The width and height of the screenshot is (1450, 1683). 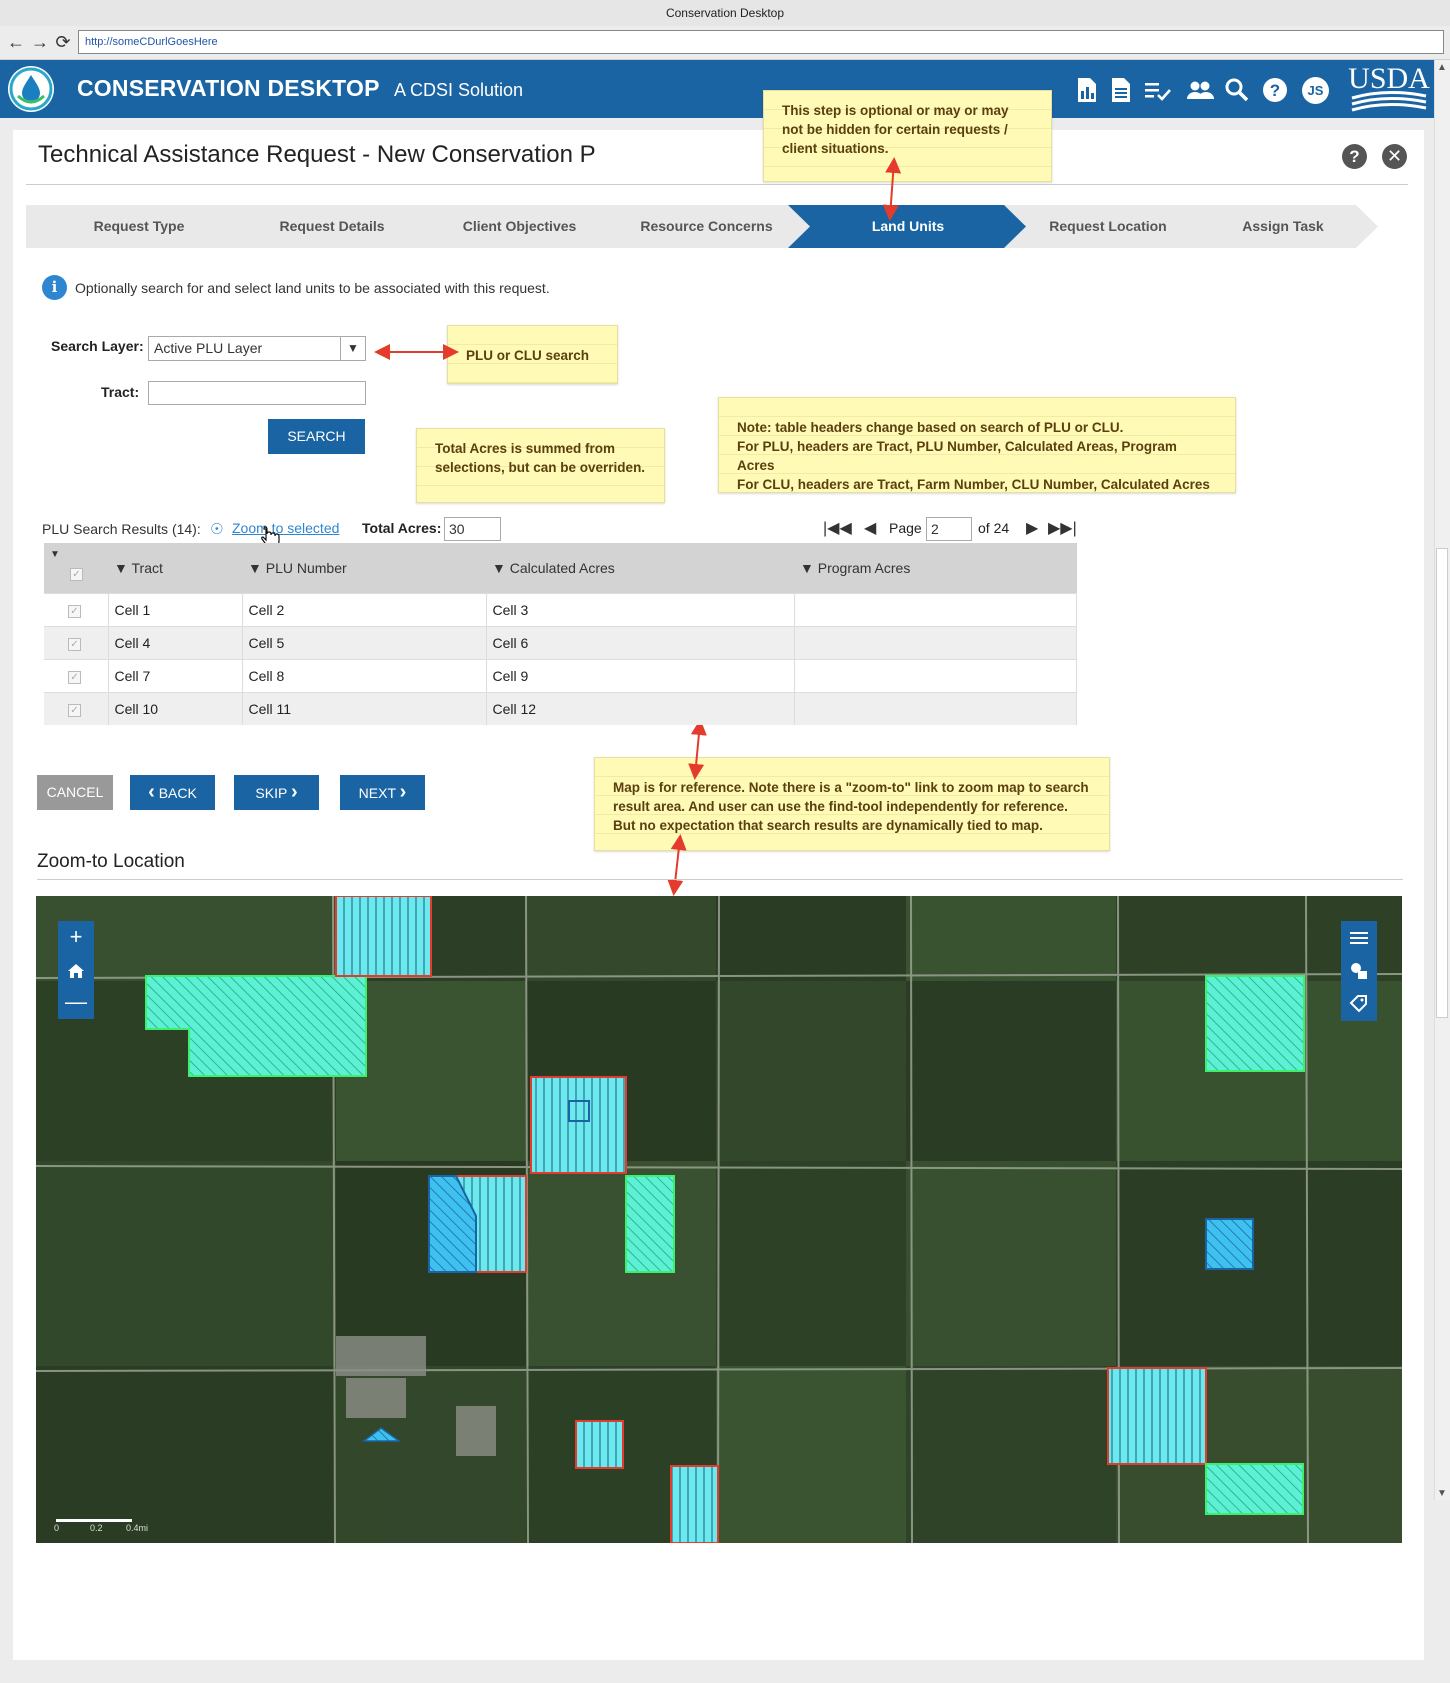 What do you see at coordinates (175, 609) in the screenshot?
I see `cell-tract: Cell 1` at bounding box center [175, 609].